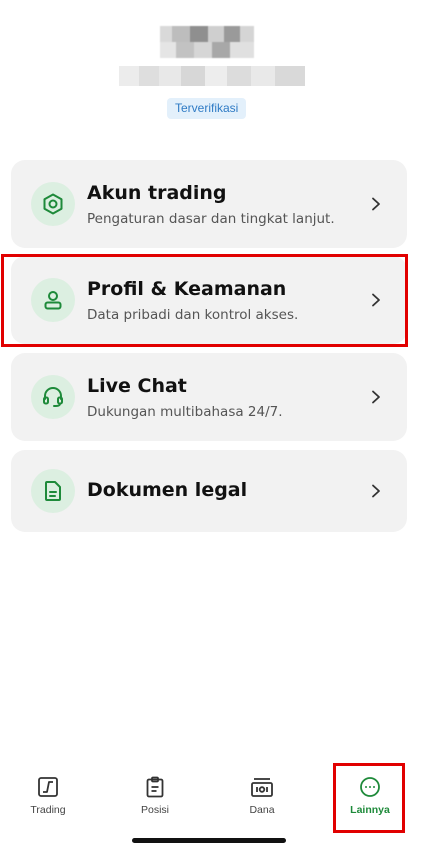  Describe the element at coordinates (211, 219) in the screenshot. I see `menu-subtitle: Pengaturan dasar dan tingkat lanjut.` at that location.